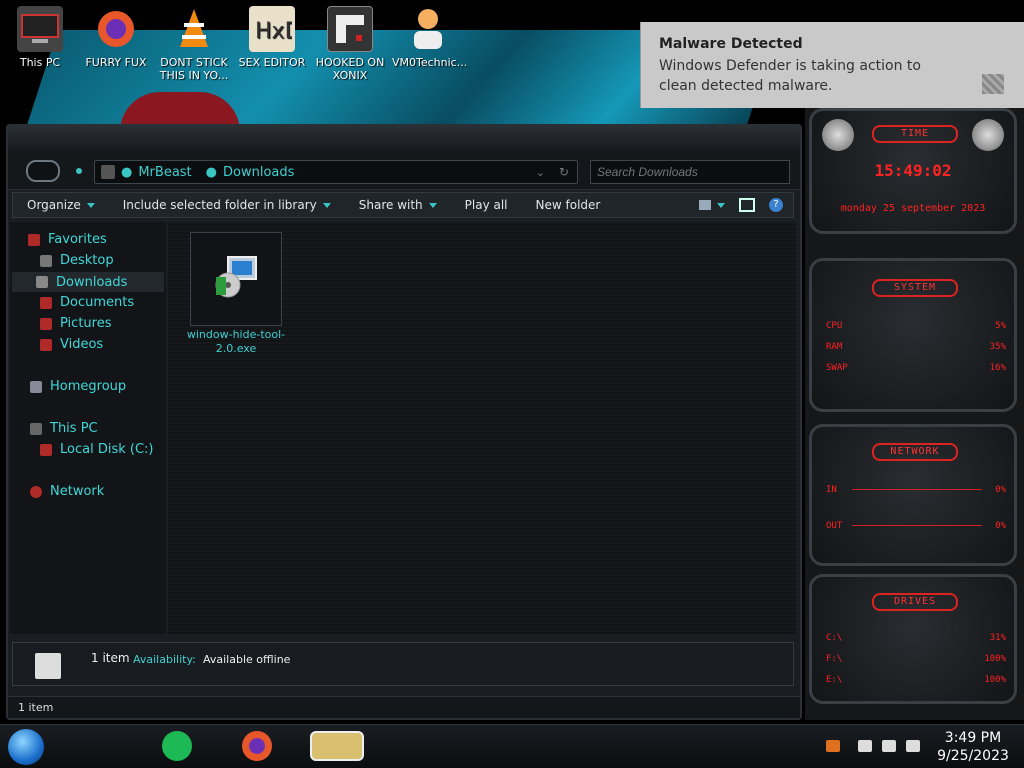  I want to click on homegroup-icon, so click(36, 386).